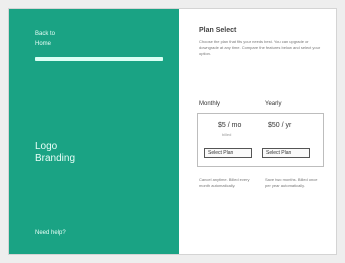 Image resolution: width=345 pixels, height=263 pixels. Describe the element at coordinates (46, 146) in the screenshot. I see `logo-line-1: Logo` at that location.